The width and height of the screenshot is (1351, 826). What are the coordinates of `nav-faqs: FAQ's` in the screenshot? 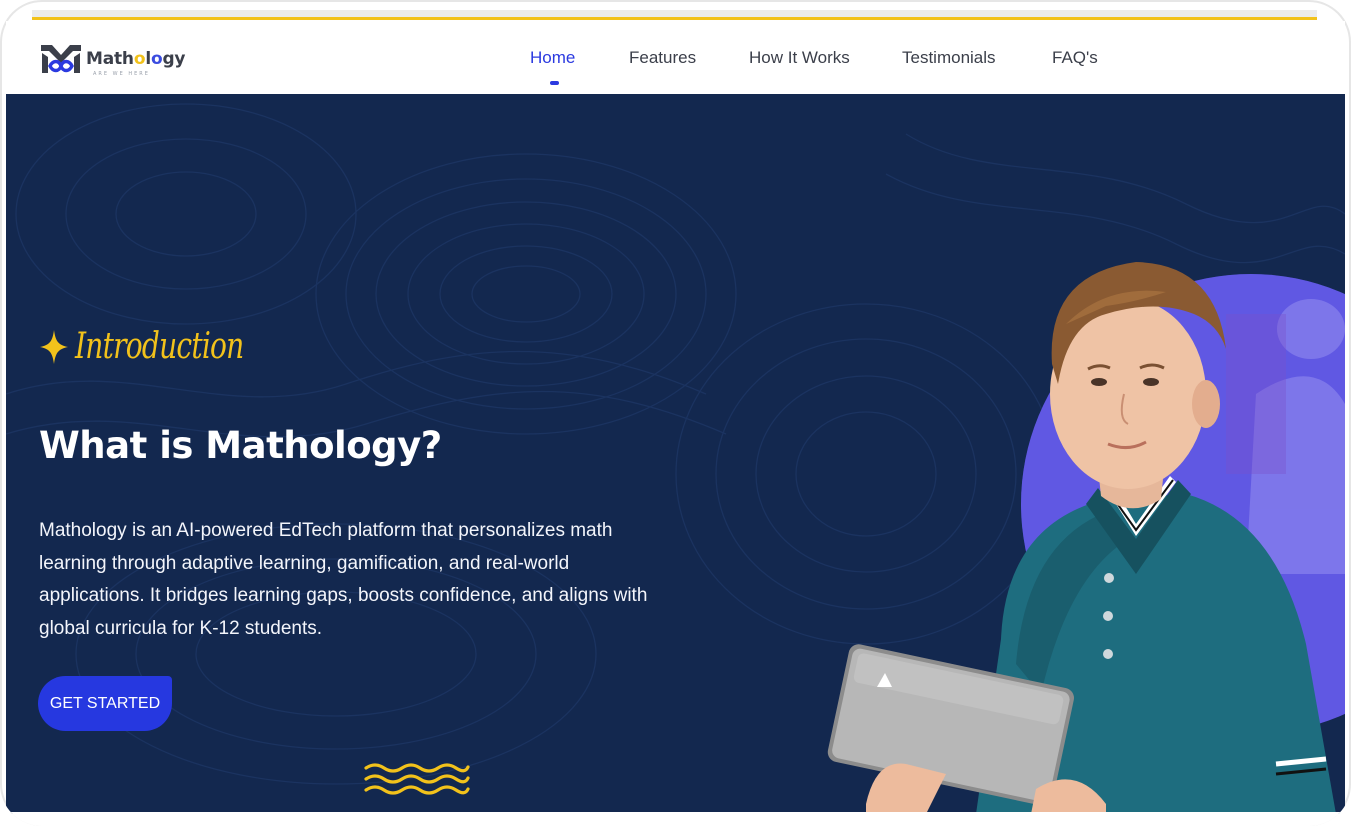 It's located at (1082, 58).